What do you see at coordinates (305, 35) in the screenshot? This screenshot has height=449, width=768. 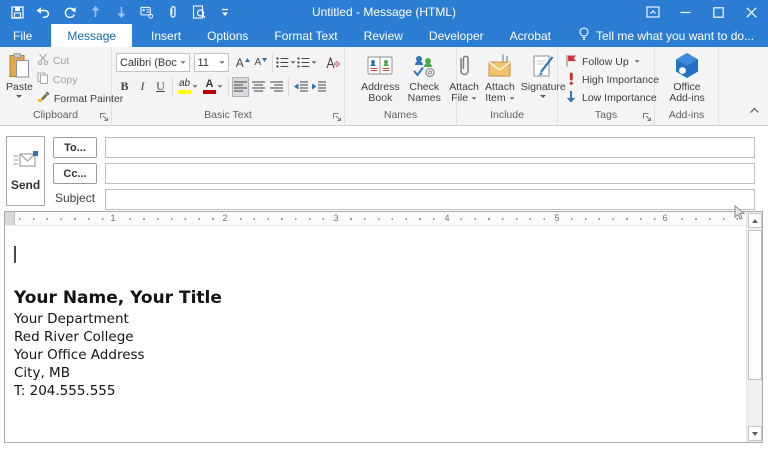 I see `tab-format-text: Format Text` at bounding box center [305, 35].